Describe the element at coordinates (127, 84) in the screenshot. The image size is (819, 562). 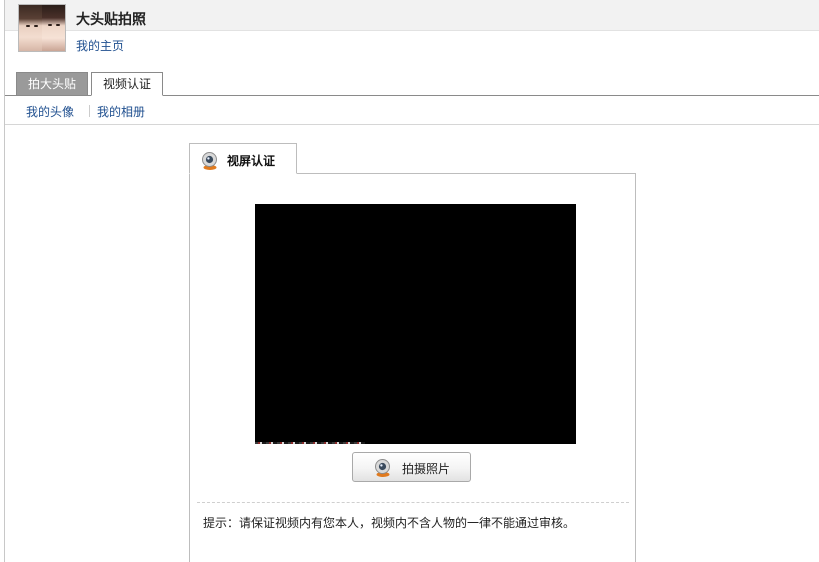
I see `tab-video-verification: 视频认证` at that location.